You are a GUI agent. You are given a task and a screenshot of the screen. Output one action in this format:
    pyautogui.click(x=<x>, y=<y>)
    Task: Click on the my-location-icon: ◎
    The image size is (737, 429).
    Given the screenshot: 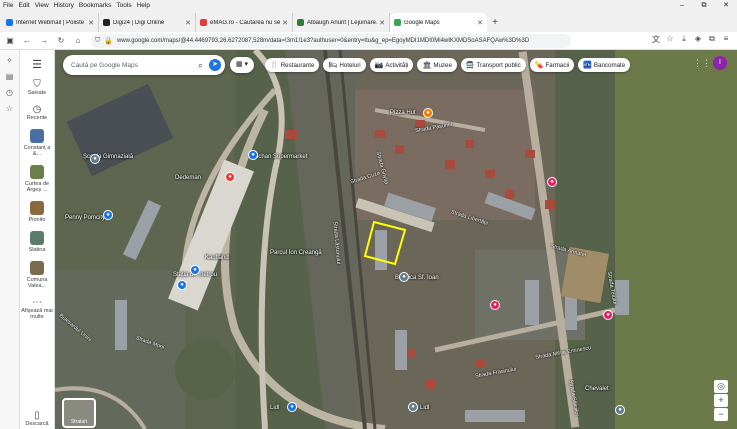 What is the action you would take?
    pyautogui.click(x=721, y=386)
    